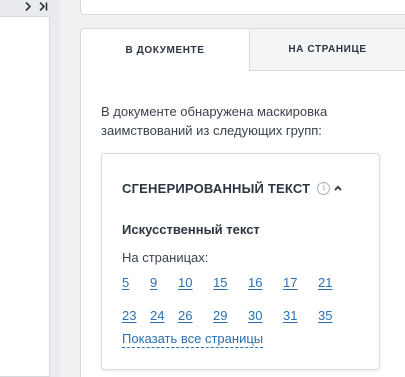 This screenshot has width=405, height=377. Describe the element at coordinates (327, 50) in the screenshot. I see `tab-on-page: НА СТРАНИЦЕ` at that location.